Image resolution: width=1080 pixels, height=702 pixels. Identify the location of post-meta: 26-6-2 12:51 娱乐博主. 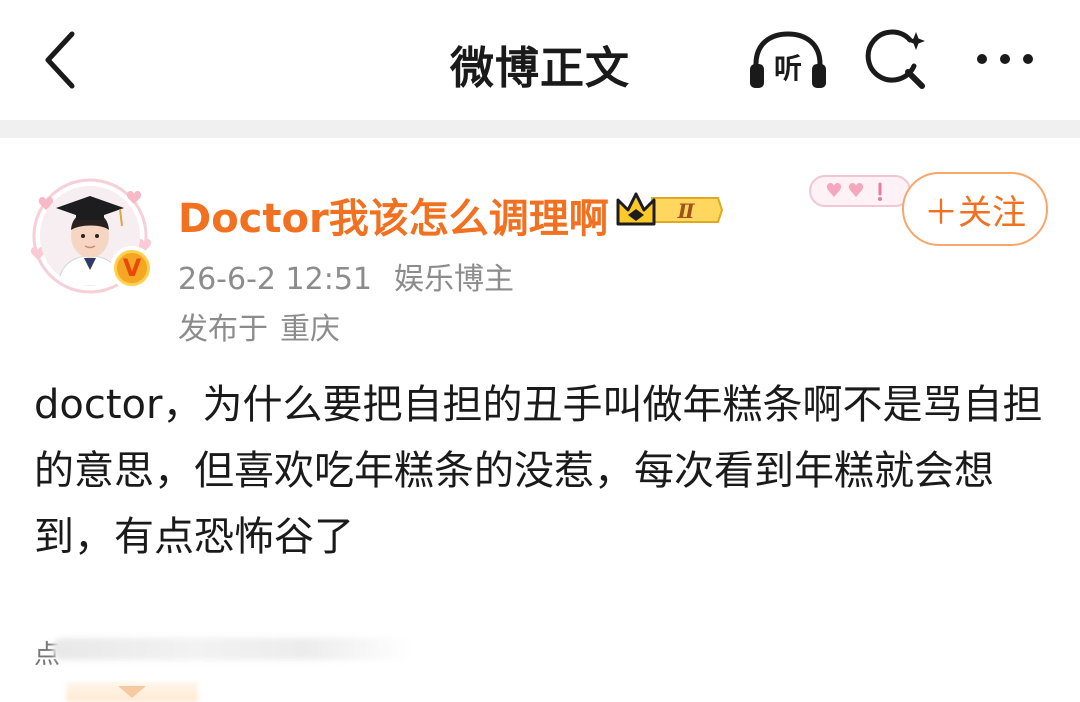
(346, 276).